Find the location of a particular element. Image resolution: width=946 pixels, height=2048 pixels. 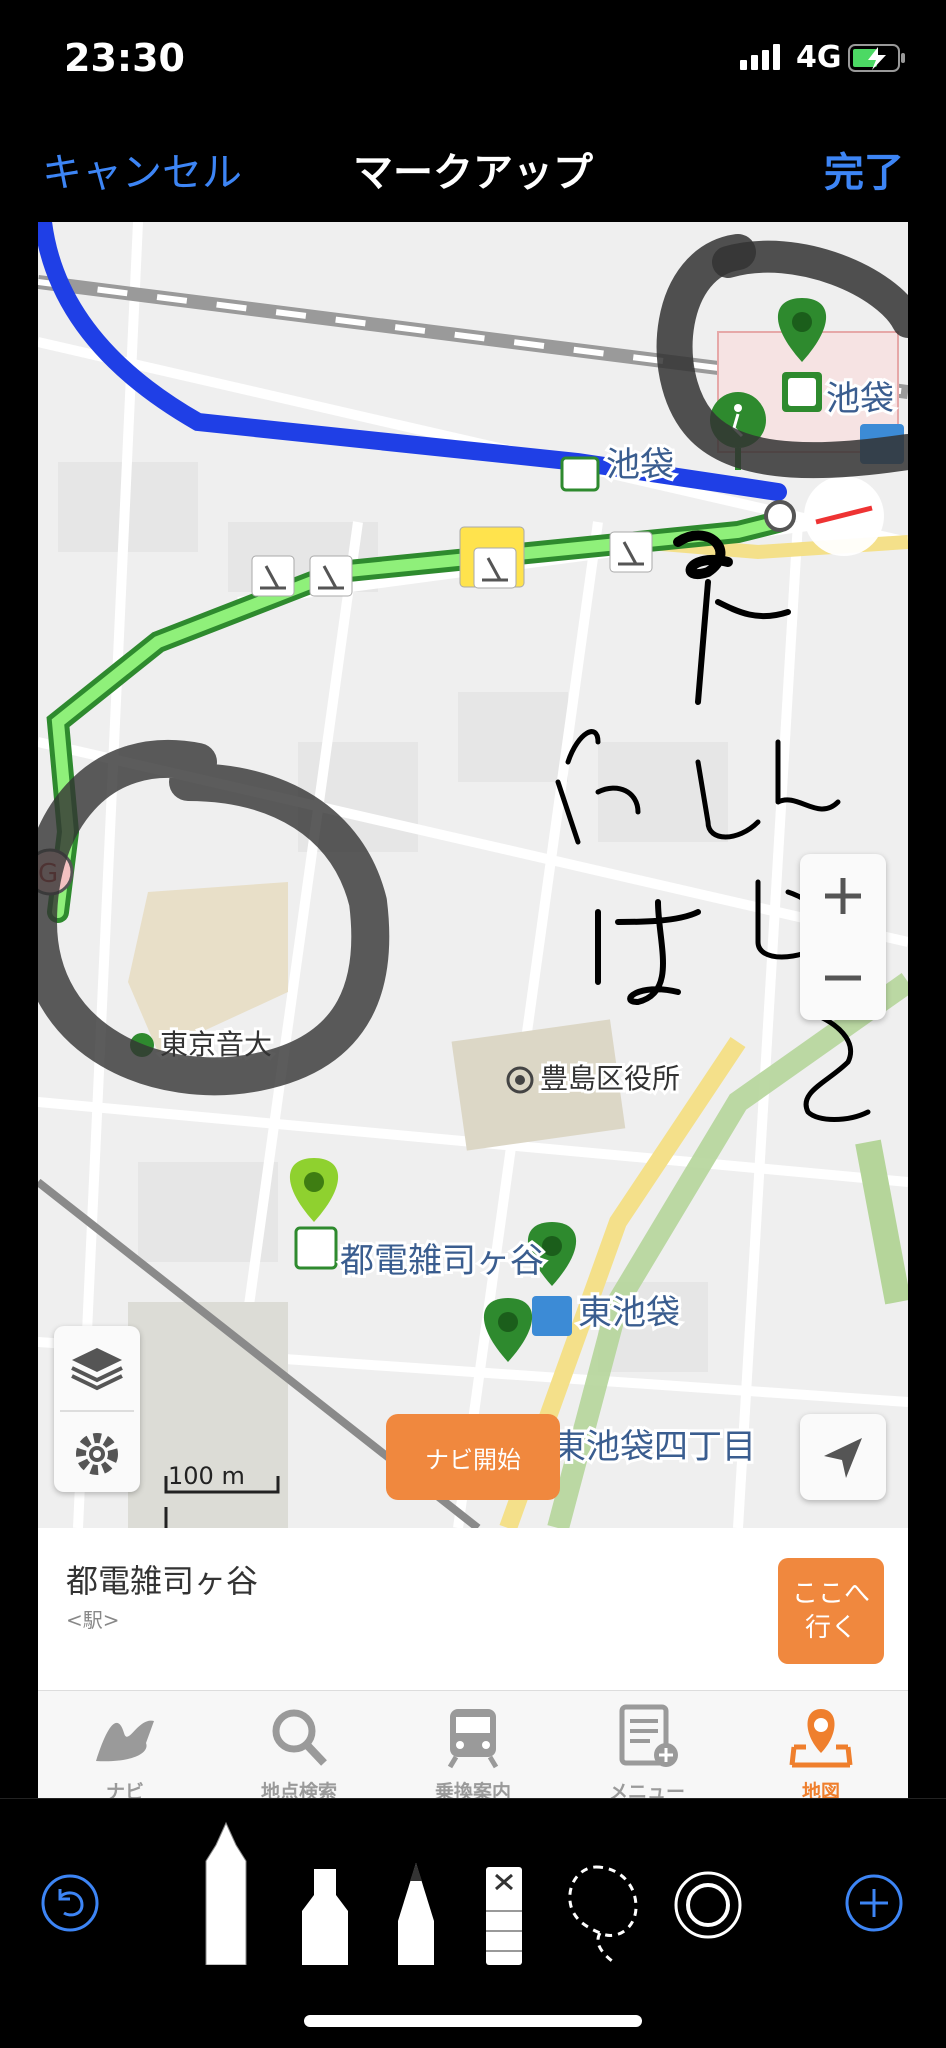

settings-gear-icon is located at coordinates (97, 1452).